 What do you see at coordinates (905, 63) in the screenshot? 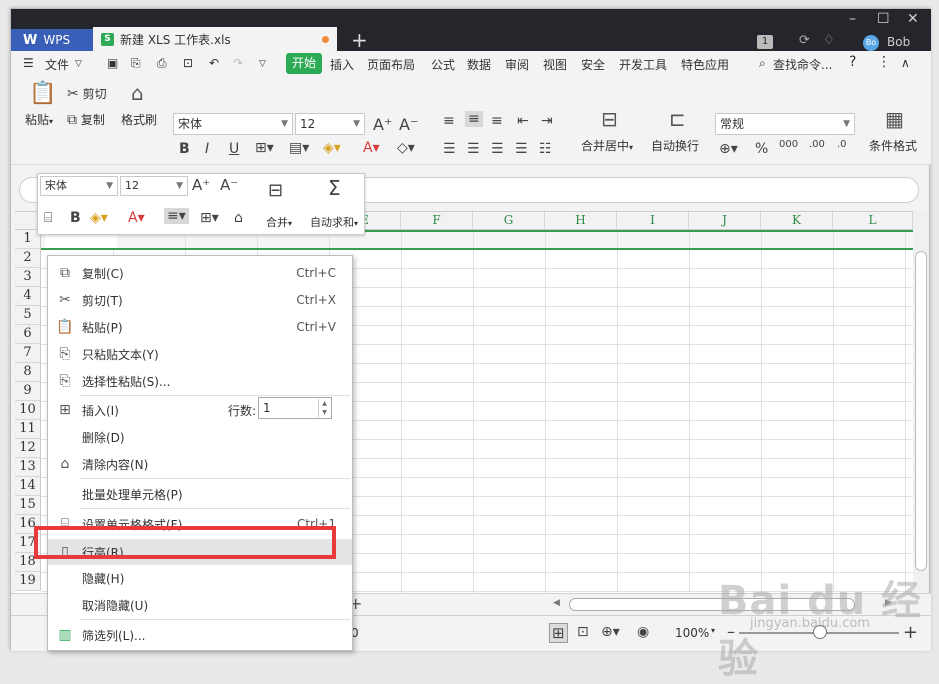
I see `collapse-ribbon-icon: ∧` at bounding box center [905, 63].